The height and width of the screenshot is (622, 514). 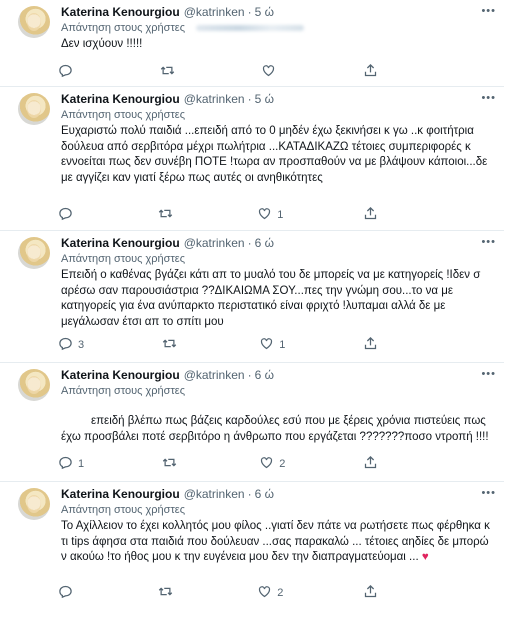 I want to click on tweet-text: Δεν ισχύουν !!!!!, so click(x=102, y=44).